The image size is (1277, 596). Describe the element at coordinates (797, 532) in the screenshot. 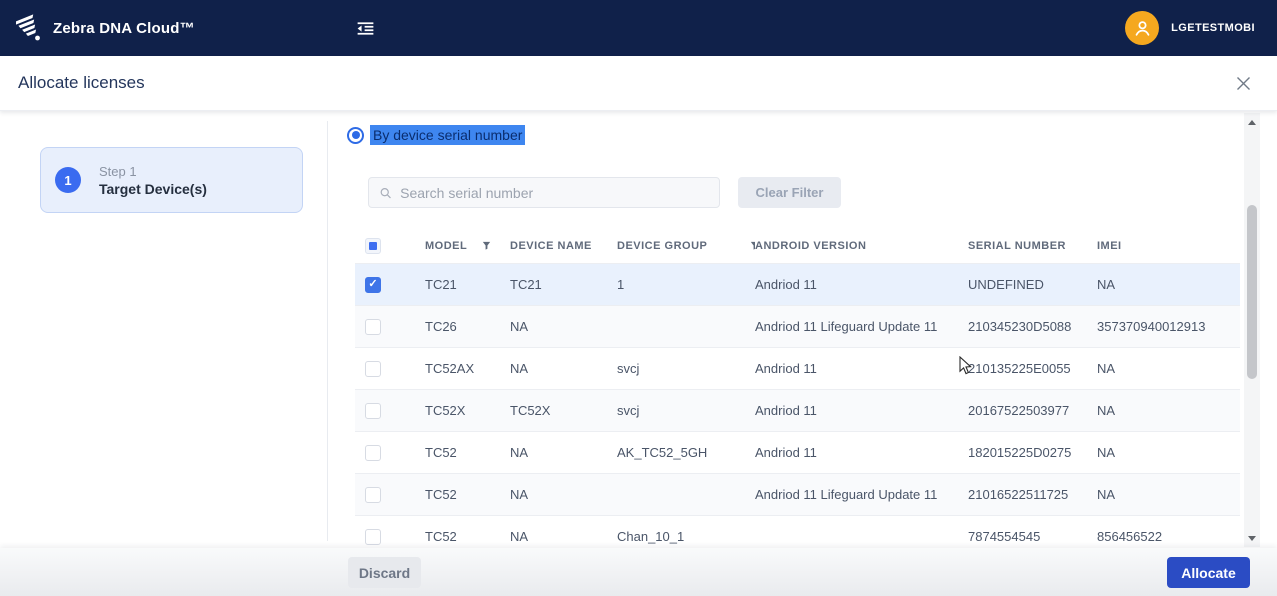

I see `table-row: TC52 NA Chan_10_1 7874554545 856456522` at that location.